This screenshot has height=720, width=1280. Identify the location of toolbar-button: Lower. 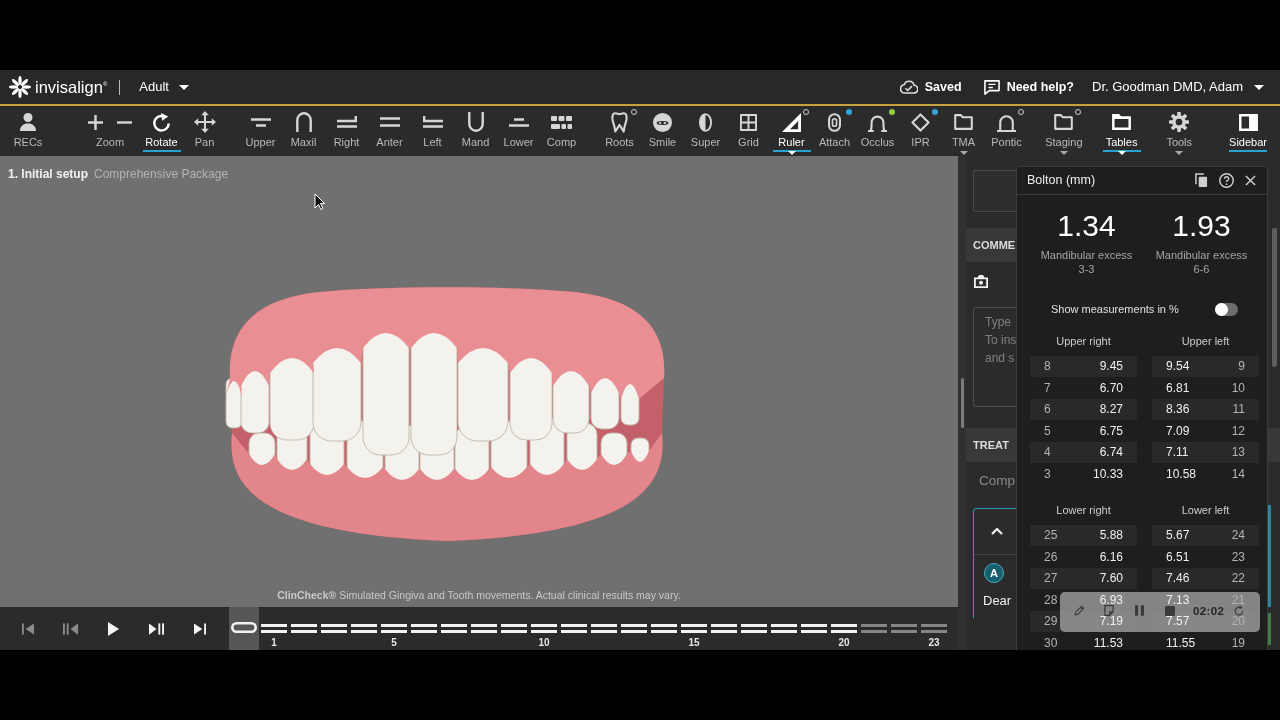
(518, 131).